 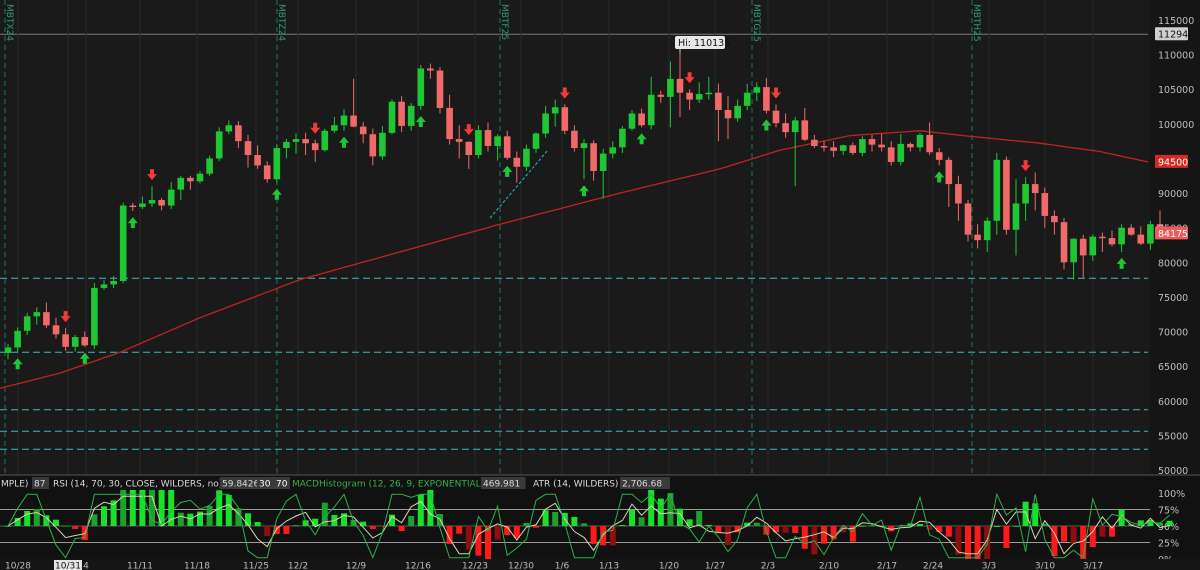 What do you see at coordinates (1173, 333) in the screenshot?
I see `y-tick-label: 70000` at bounding box center [1173, 333].